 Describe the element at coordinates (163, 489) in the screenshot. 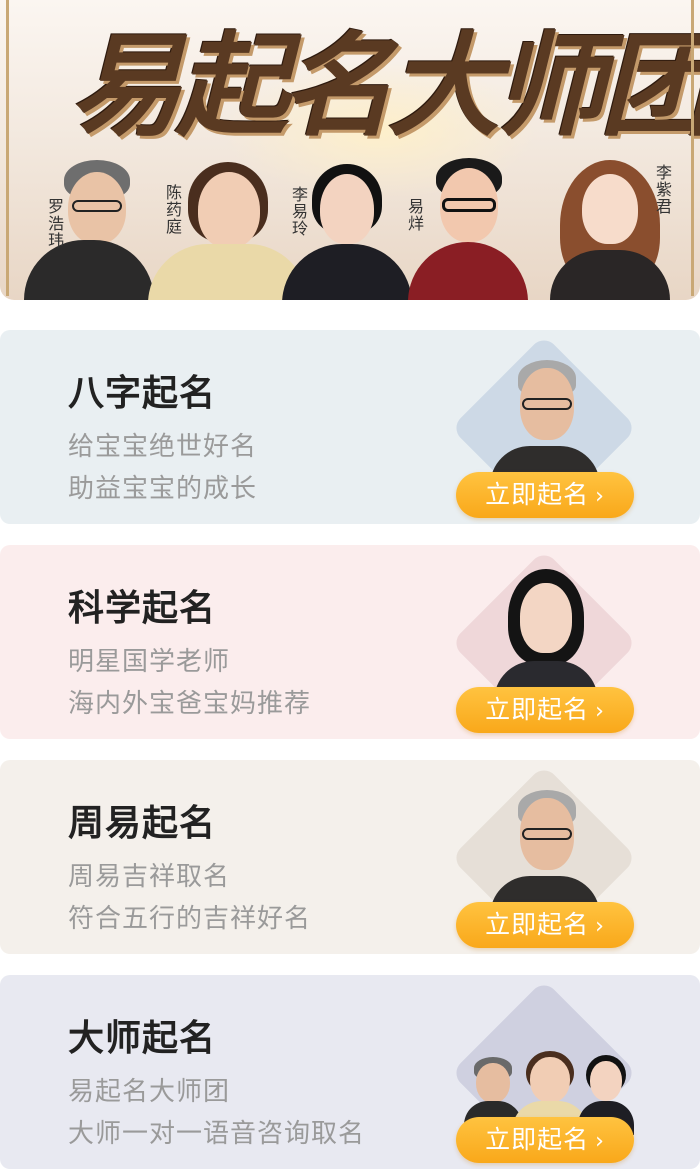

I see `card-subtitle-2: 助益宝宝的成长` at that location.